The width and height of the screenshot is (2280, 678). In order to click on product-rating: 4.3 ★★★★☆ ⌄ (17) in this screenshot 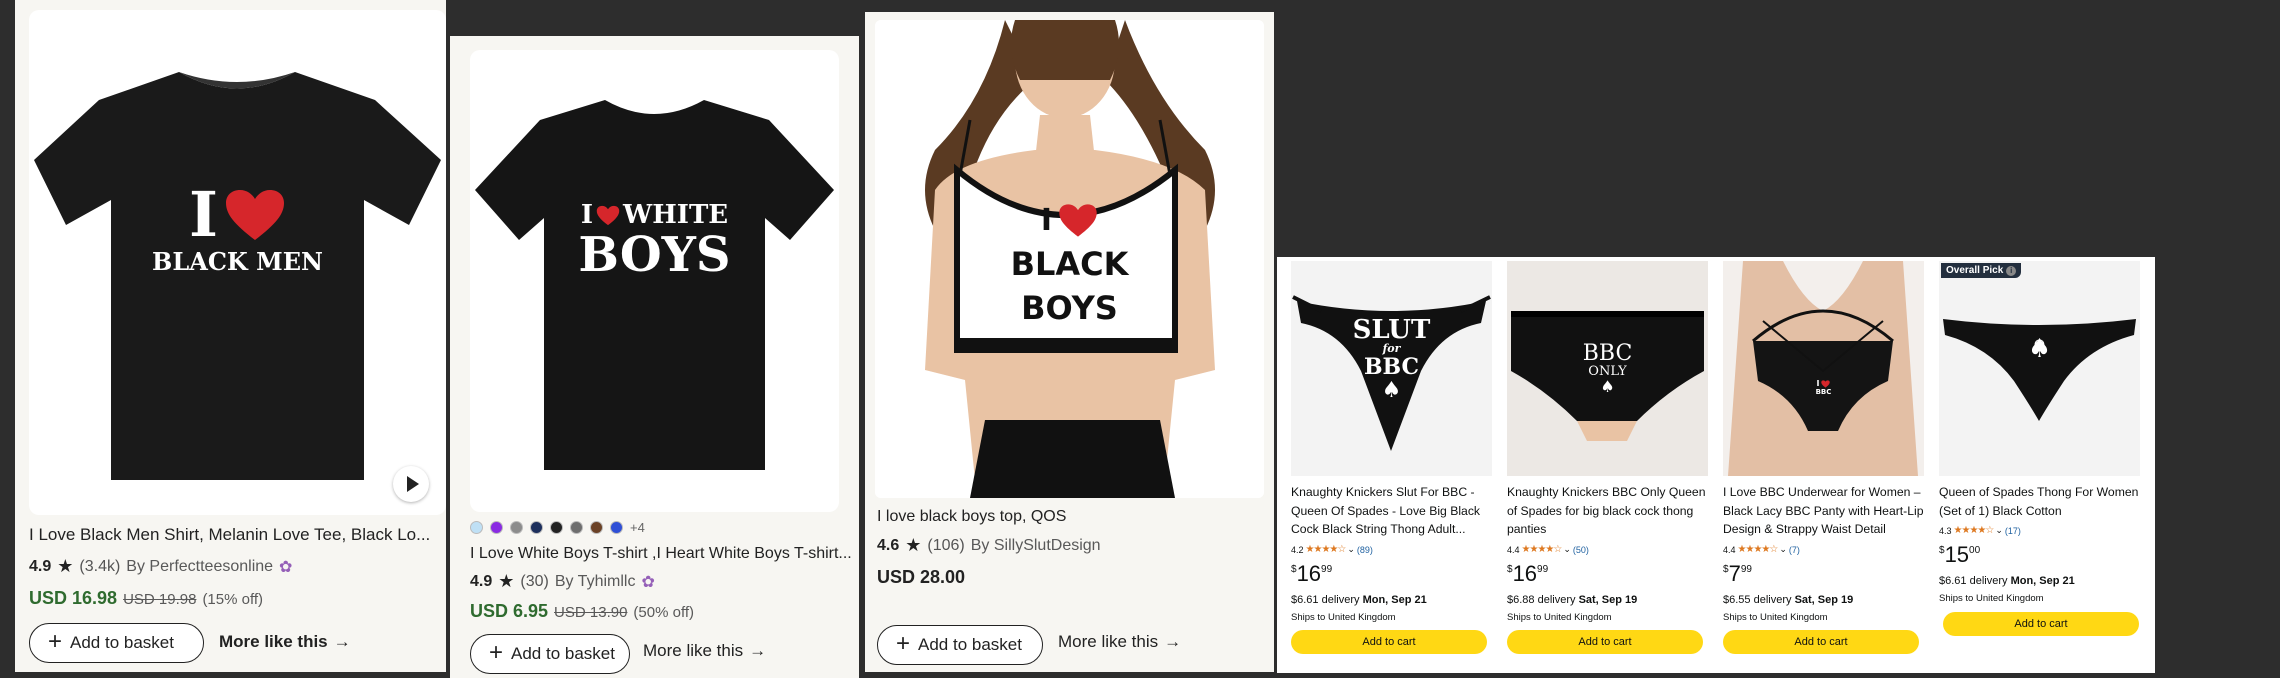, I will do `click(1980, 530)`.